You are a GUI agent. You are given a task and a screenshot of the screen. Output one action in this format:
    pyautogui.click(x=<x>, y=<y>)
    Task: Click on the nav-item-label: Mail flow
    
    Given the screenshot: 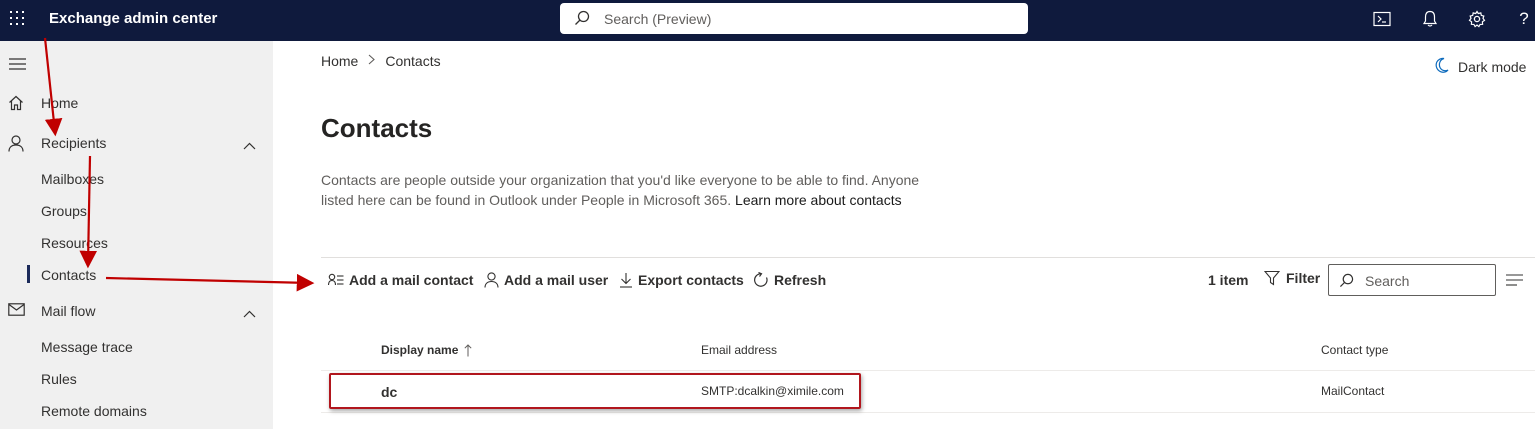 What is the action you would take?
    pyautogui.click(x=68, y=311)
    